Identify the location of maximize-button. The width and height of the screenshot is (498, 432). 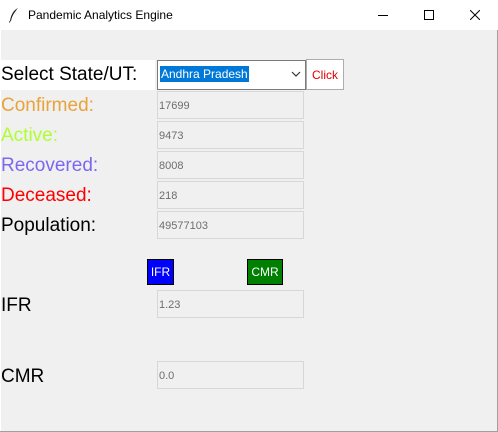
(429, 15).